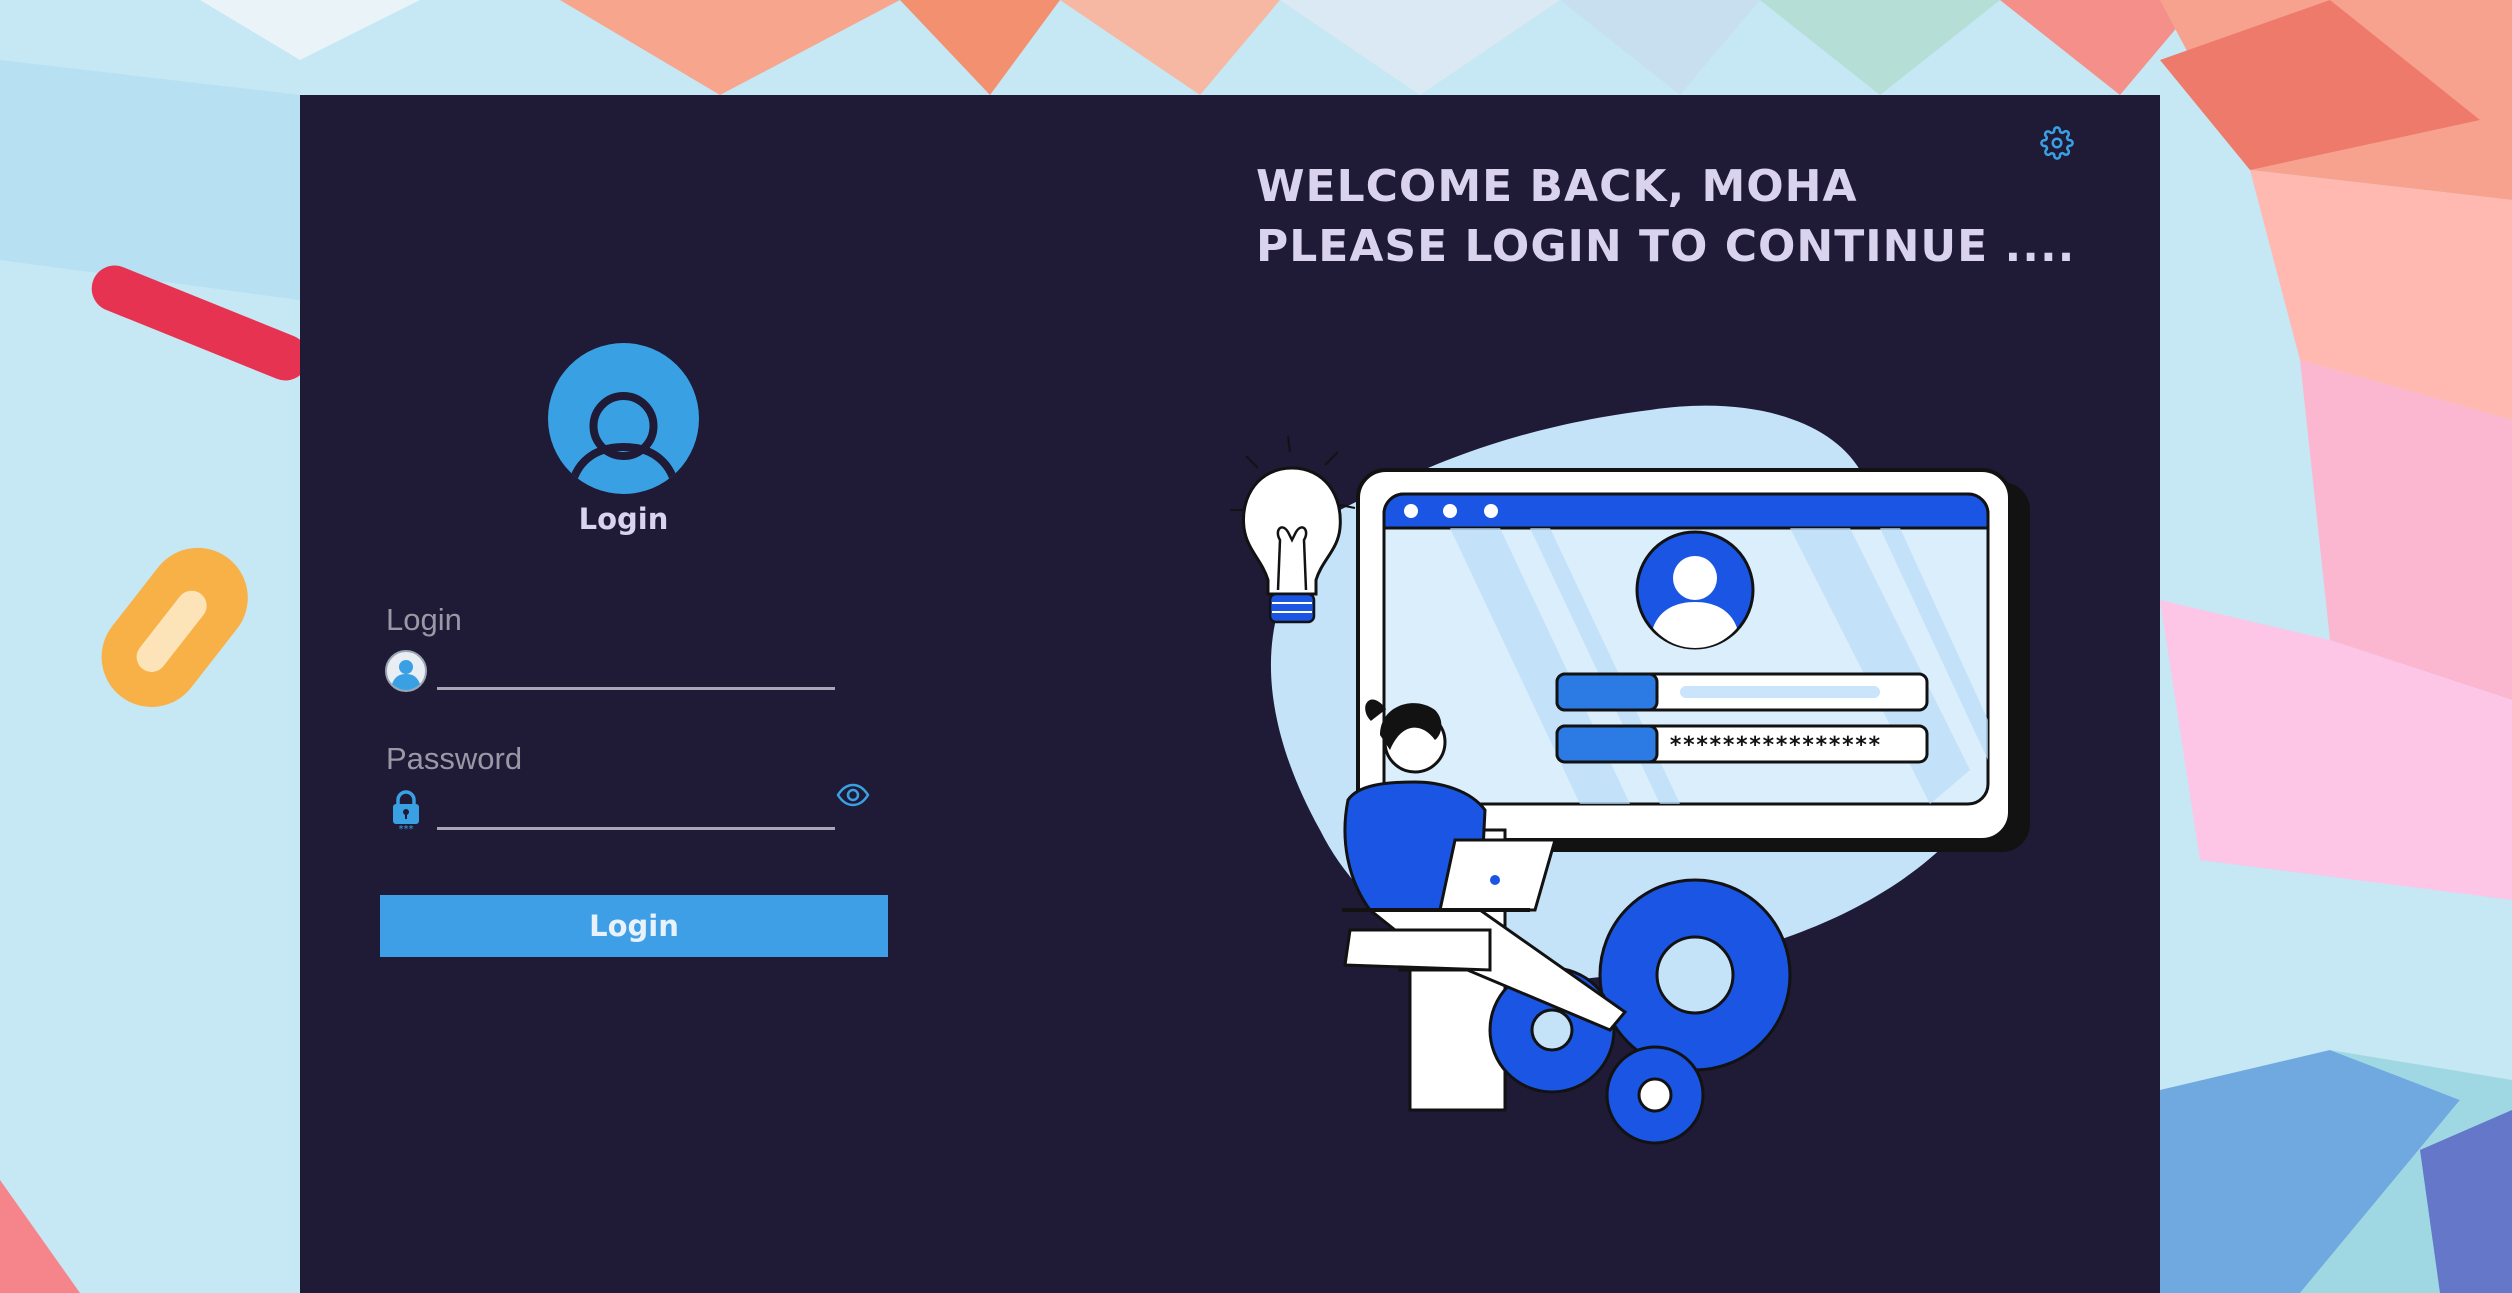  I want to click on eye-icon, so click(853, 795).